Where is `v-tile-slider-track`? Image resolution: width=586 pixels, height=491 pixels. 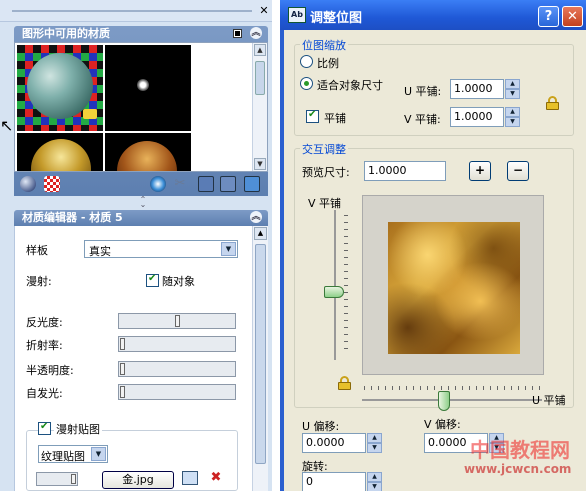
v-tile-slider-track is located at coordinates (335, 285).